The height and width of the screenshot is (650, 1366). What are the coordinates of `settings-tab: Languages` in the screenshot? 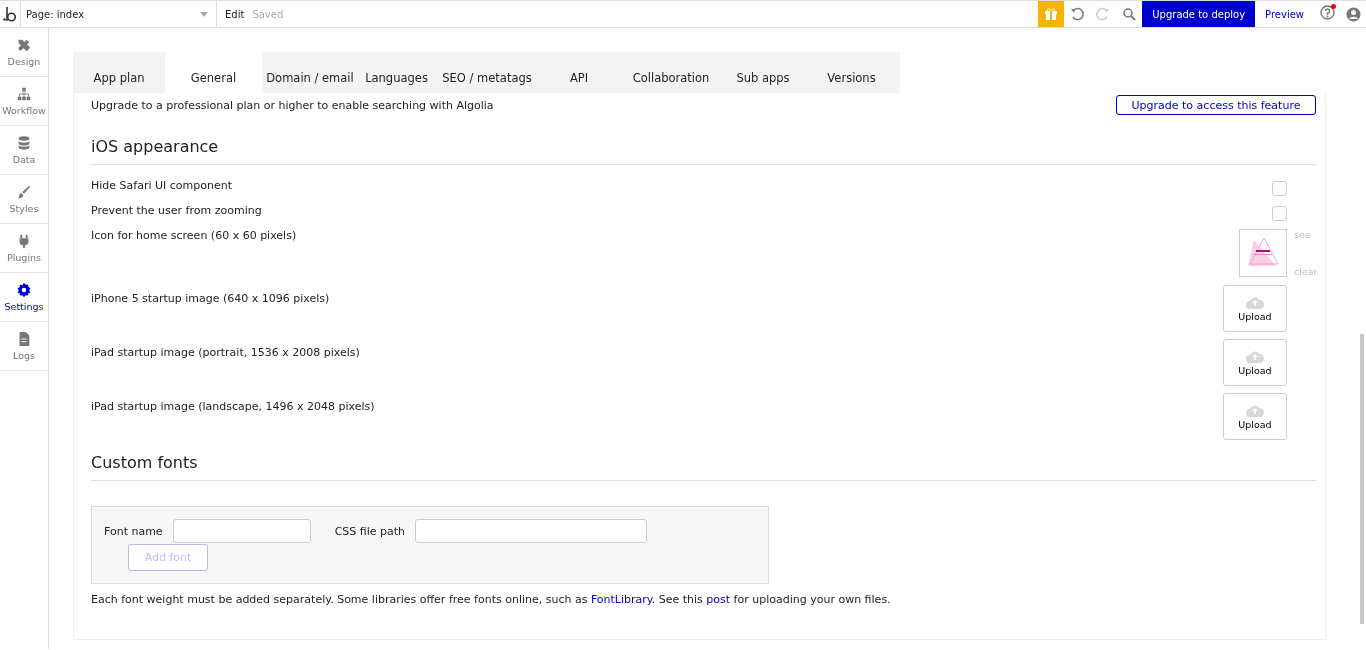 It's located at (396, 72).